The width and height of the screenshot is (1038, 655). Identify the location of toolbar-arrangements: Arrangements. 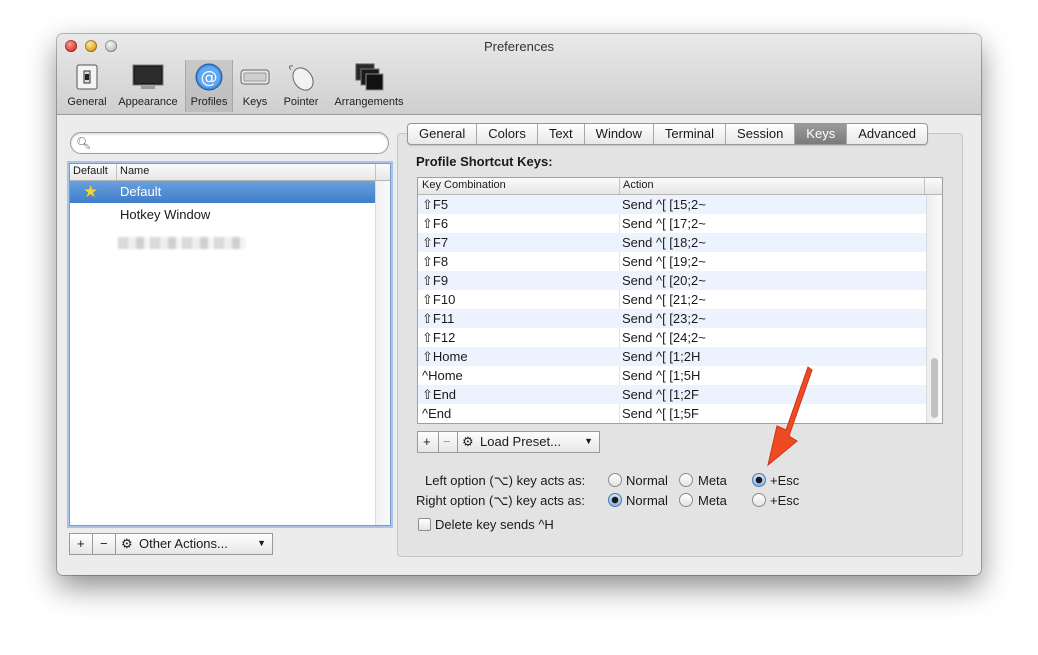
(369, 86).